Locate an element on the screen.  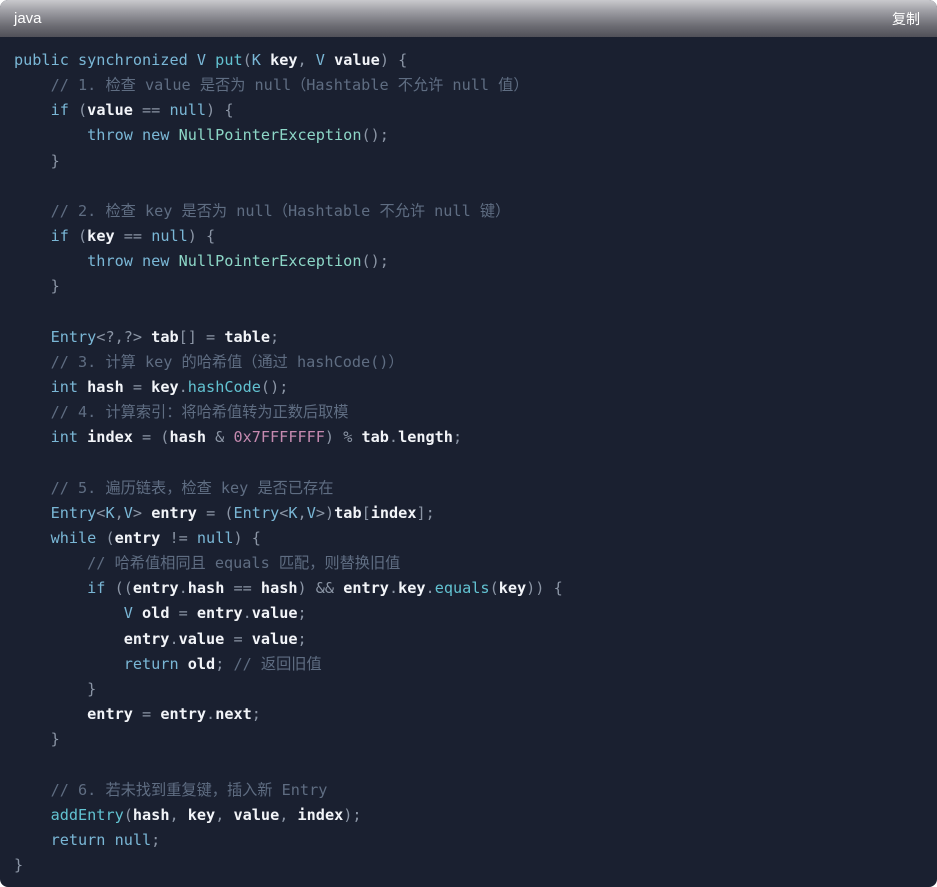
code-token: put is located at coordinates (229, 60).